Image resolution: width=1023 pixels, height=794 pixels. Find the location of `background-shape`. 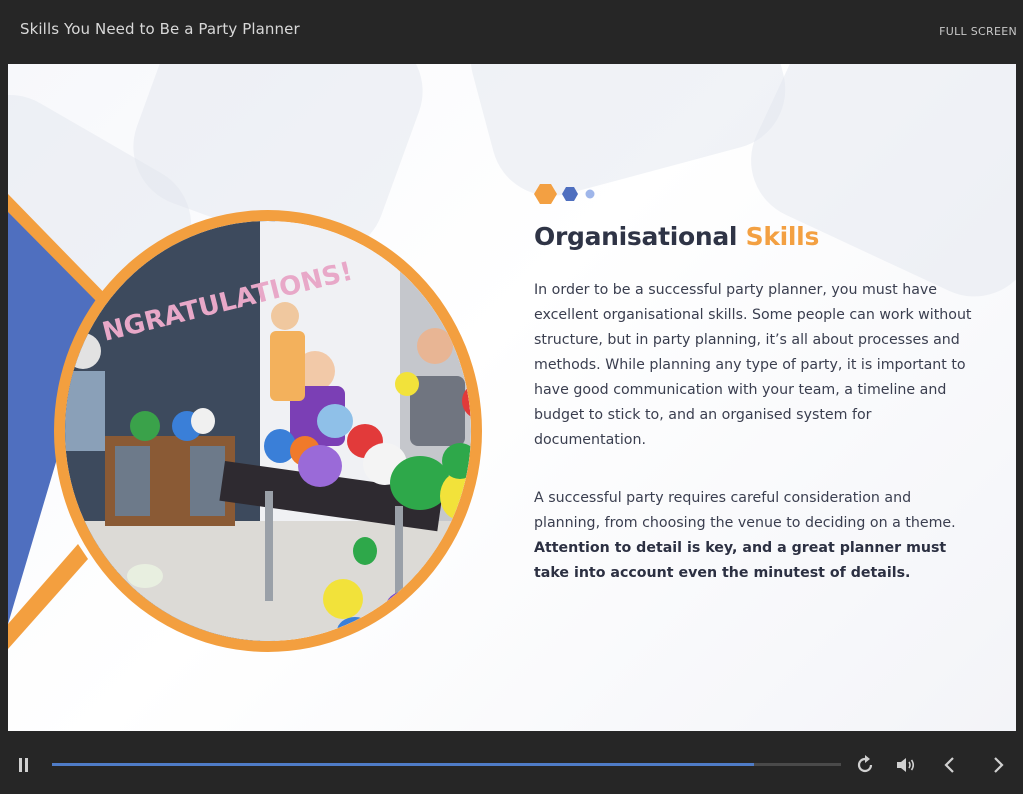

background-shape is located at coordinates (628, 137).